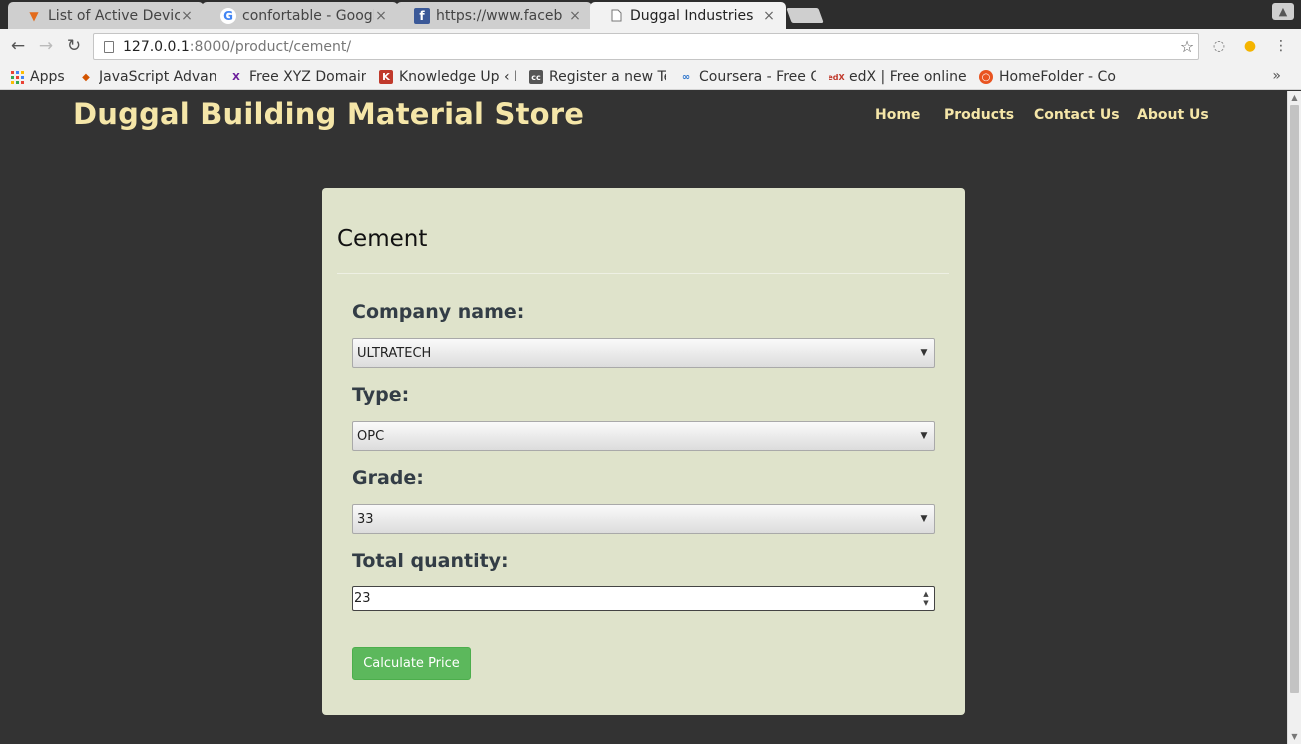 This screenshot has height=744, width=1301. Describe the element at coordinates (394, 353) in the screenshot. I see `company-name-value: ULTRATECH` at that location.